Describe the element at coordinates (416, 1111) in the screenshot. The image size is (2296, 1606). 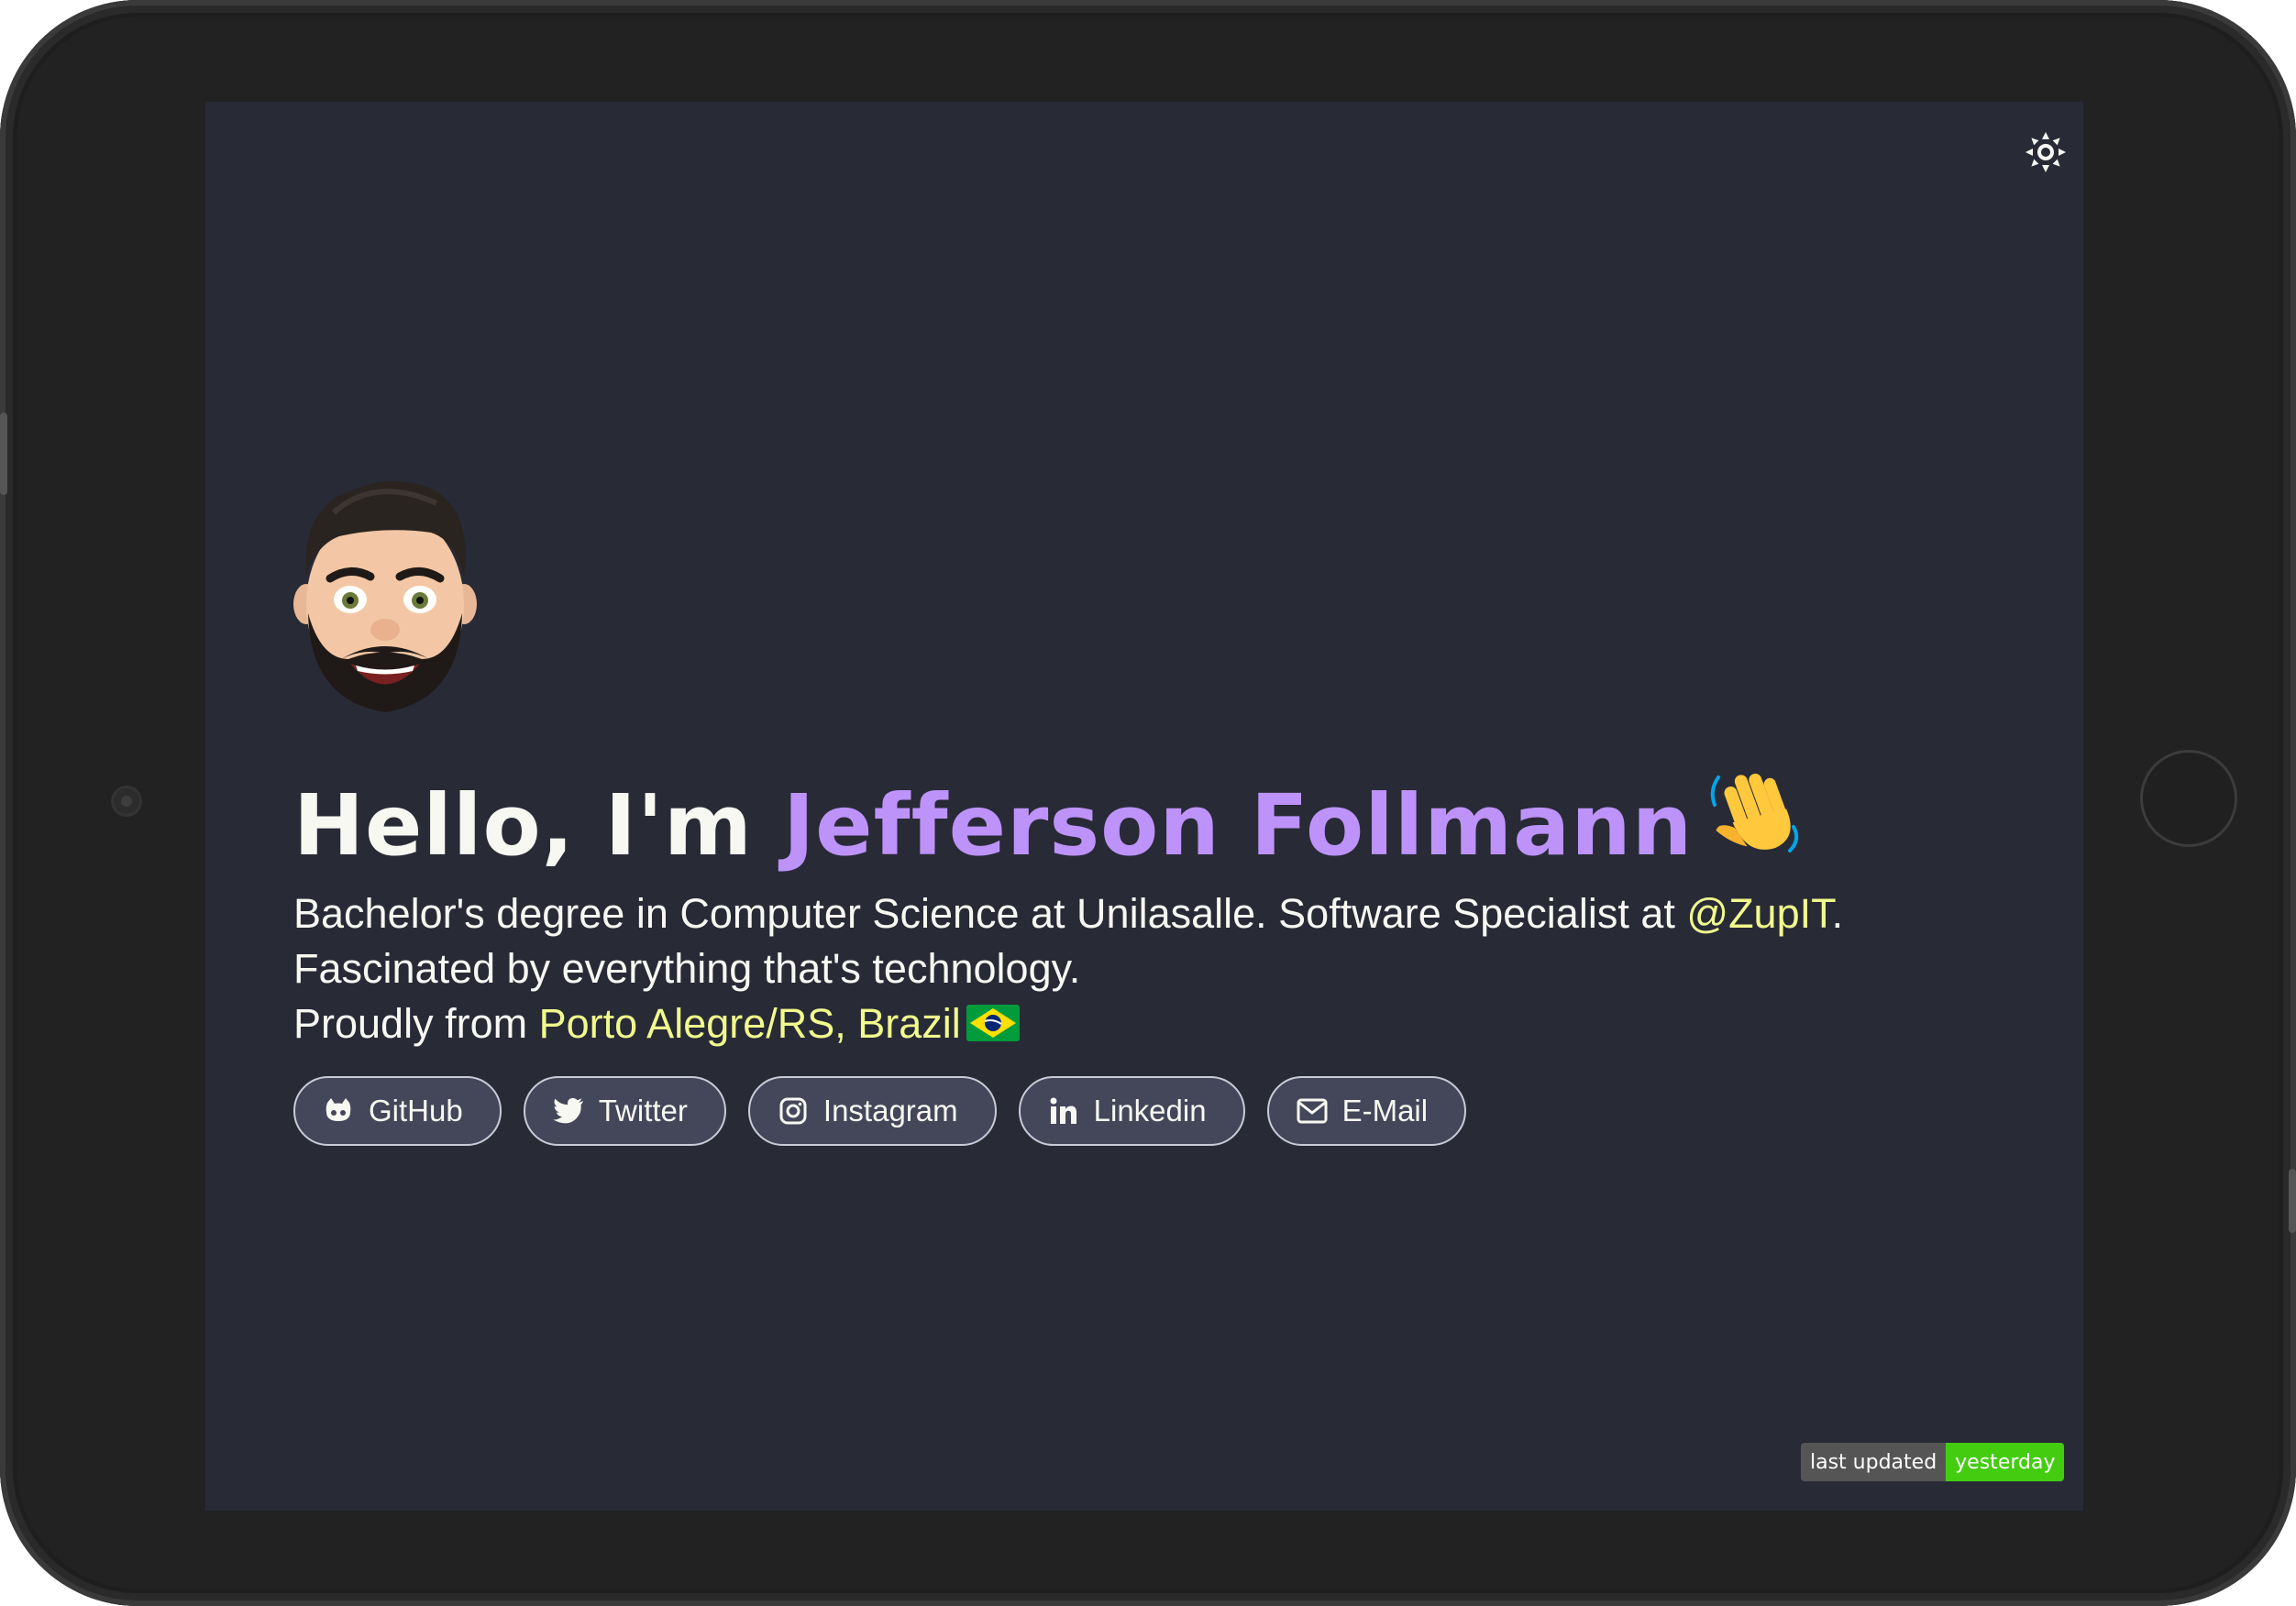
I see `github-label: GitHub` at that location.